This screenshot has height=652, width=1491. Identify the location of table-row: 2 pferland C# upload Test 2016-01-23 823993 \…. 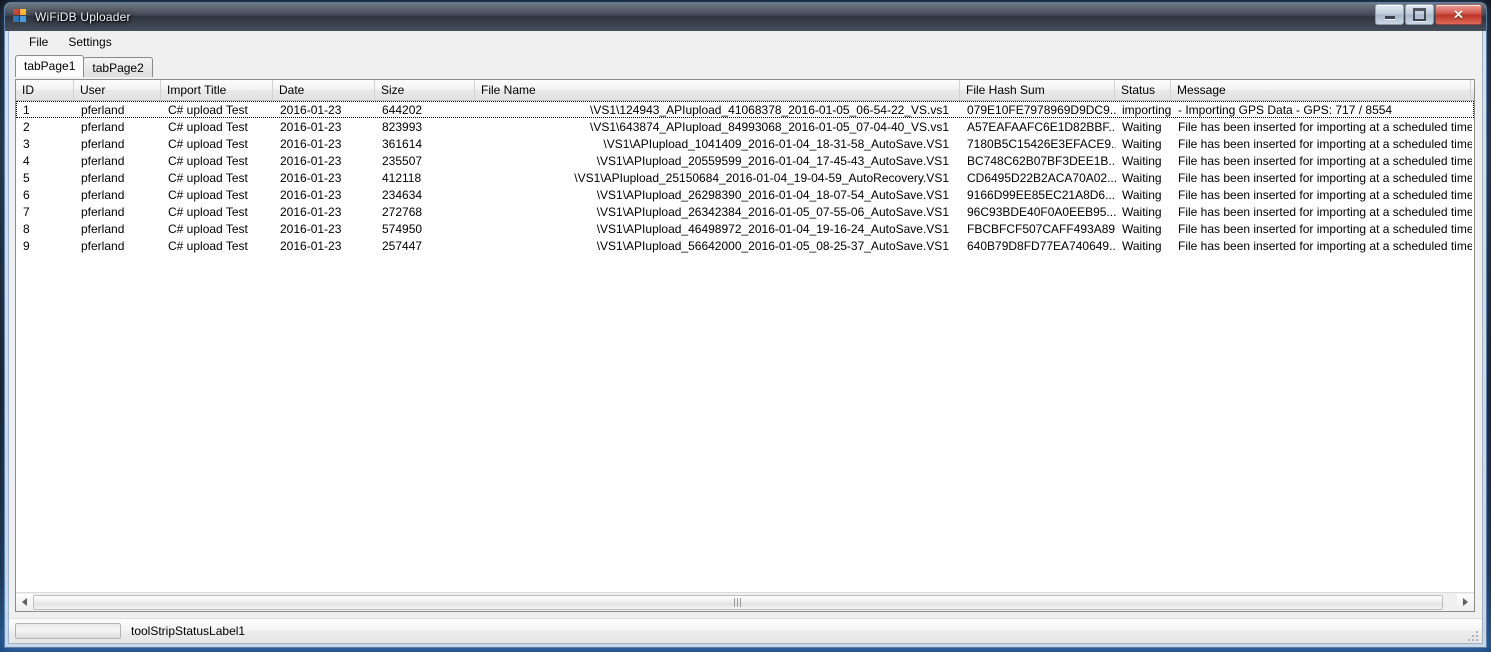
(745, 126).